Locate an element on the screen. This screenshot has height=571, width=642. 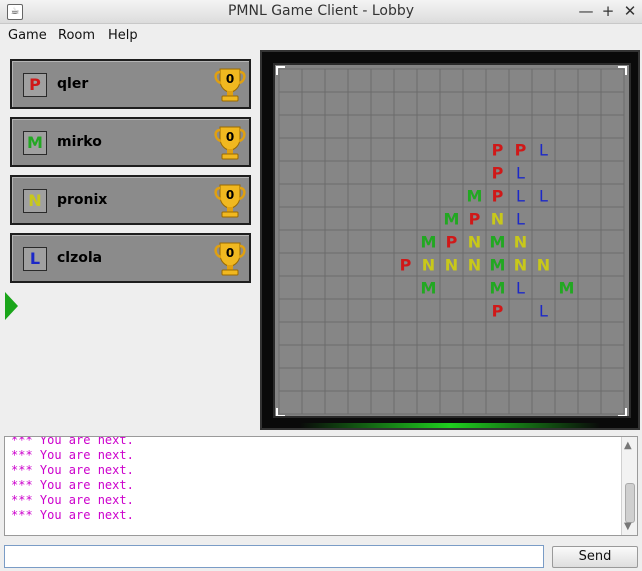
chat-scrollbar: ▲ ▼ is located at coordinates (629, 486).